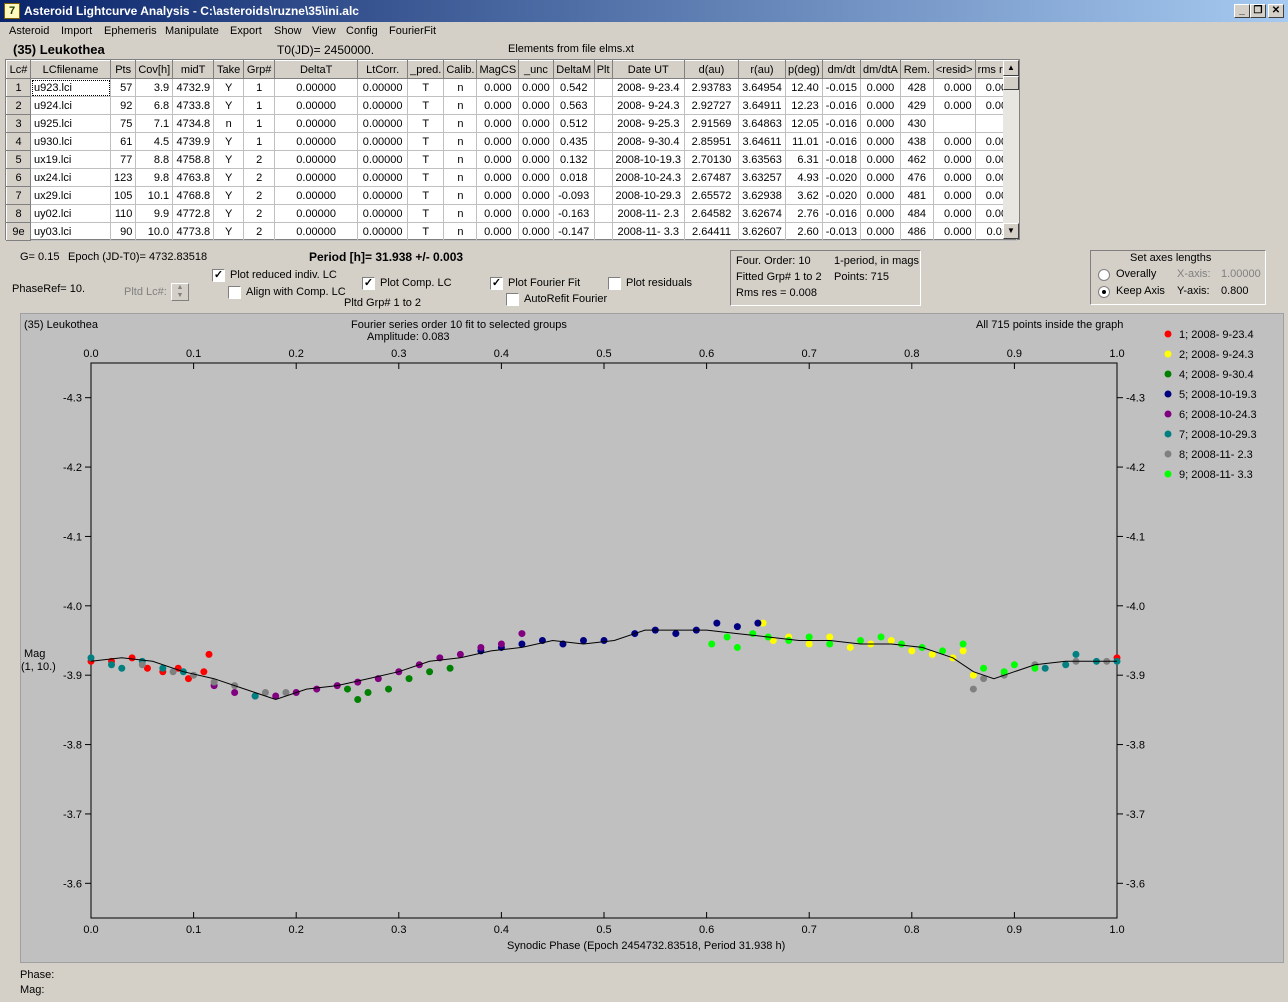 This screenshot has height=1002, width=1288. Describe the element at coordinates (193, 141) in the screenshot. I see `table-cell: 4739.9` at that location.